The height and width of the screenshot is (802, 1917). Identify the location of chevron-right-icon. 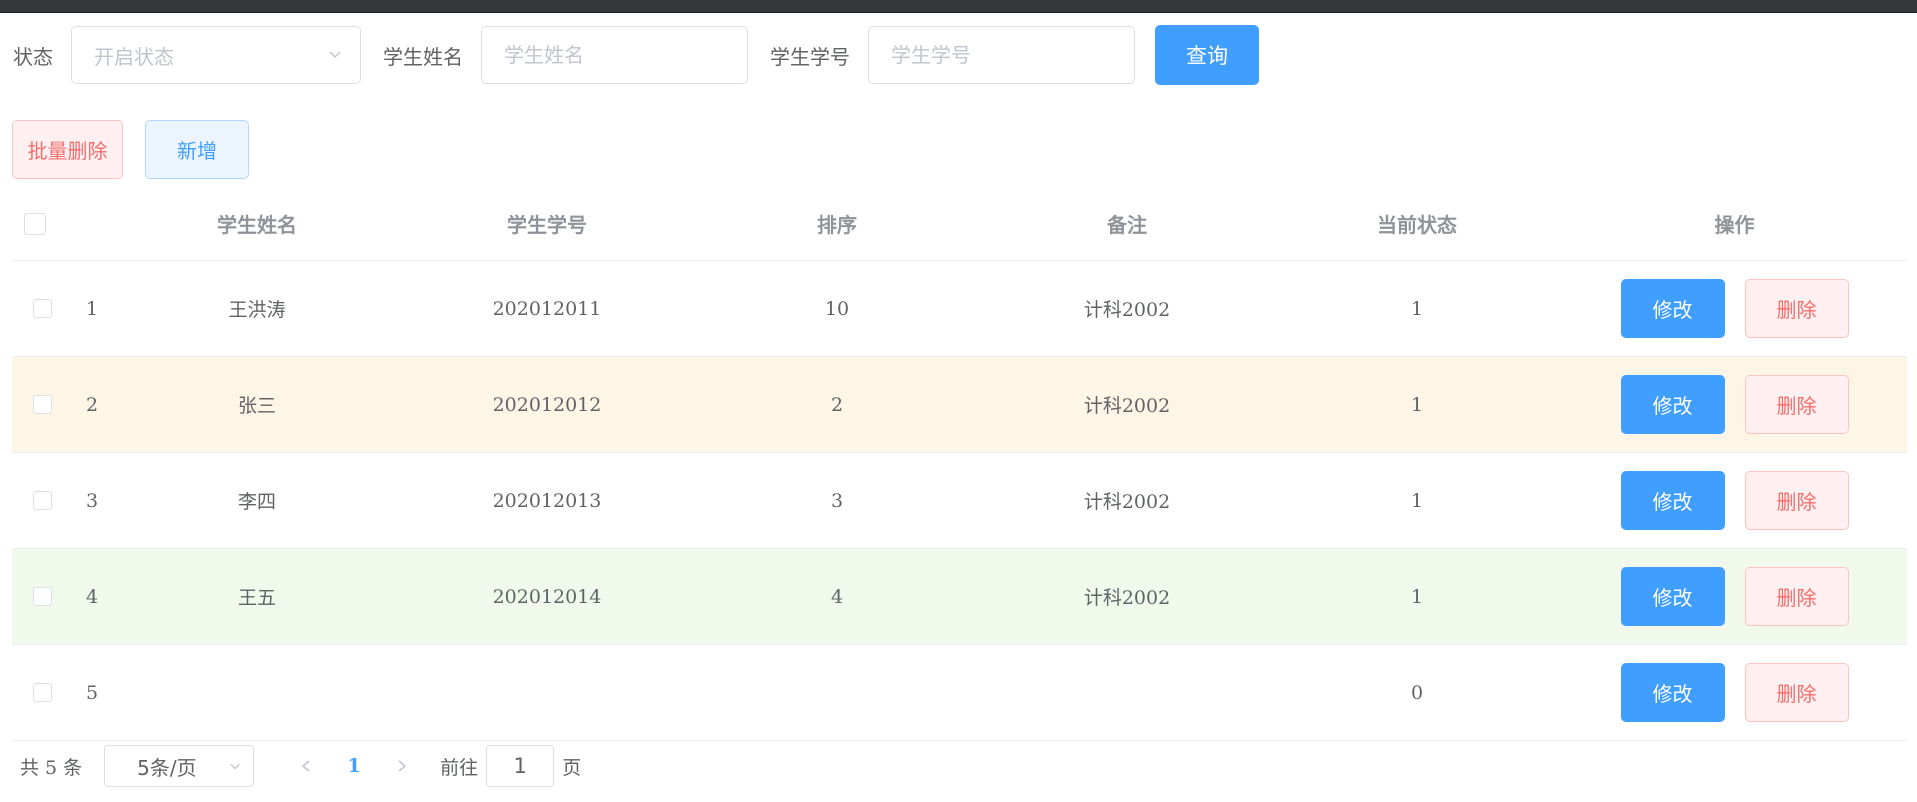
(402, 766).